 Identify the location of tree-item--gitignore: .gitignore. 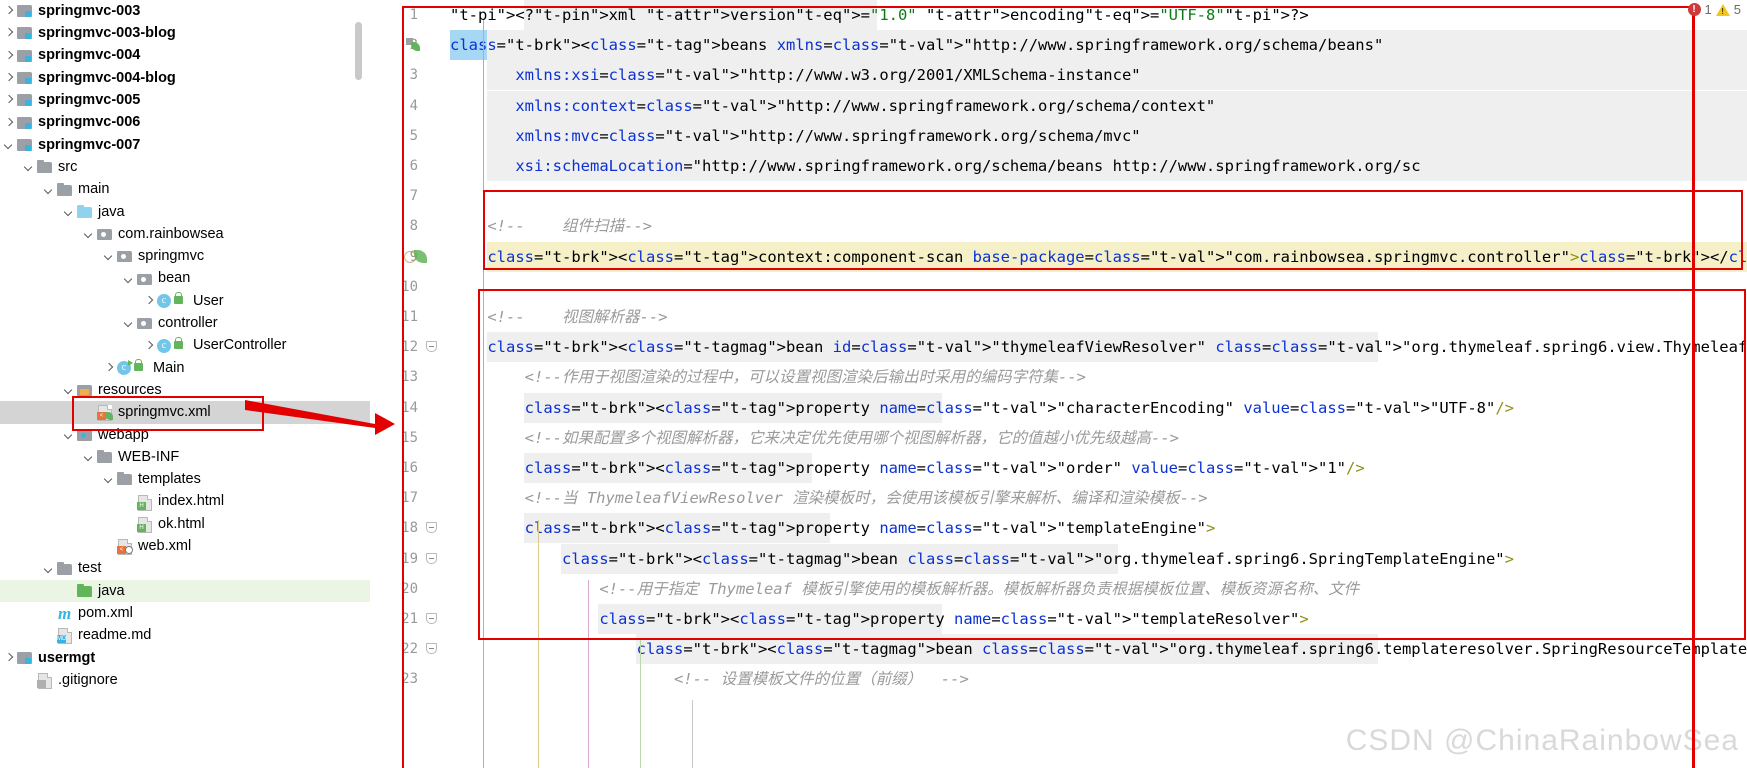
(185, 680).